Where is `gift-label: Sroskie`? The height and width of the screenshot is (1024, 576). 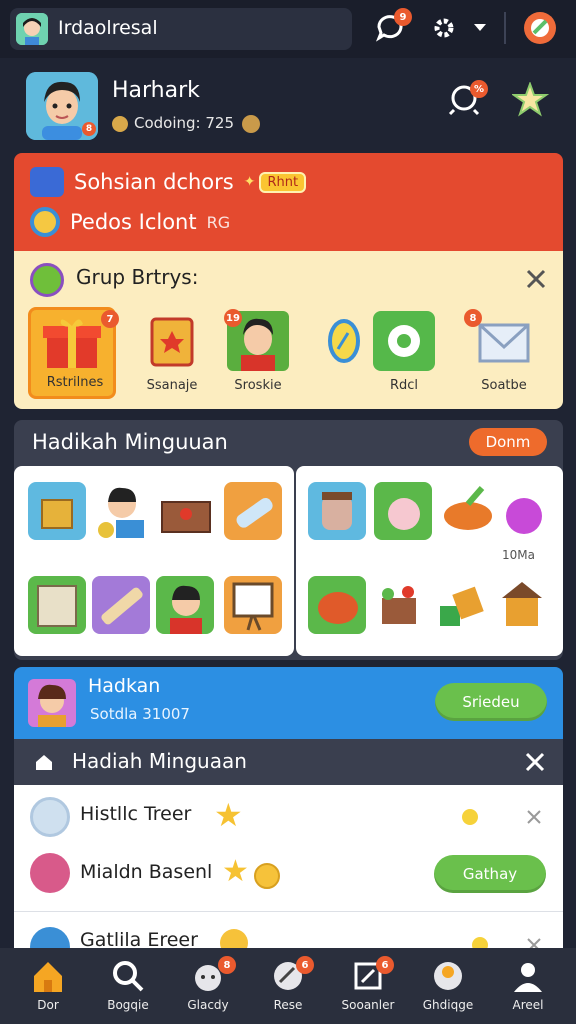
gift-label: Sroskie is located at coordinates (258, 385).